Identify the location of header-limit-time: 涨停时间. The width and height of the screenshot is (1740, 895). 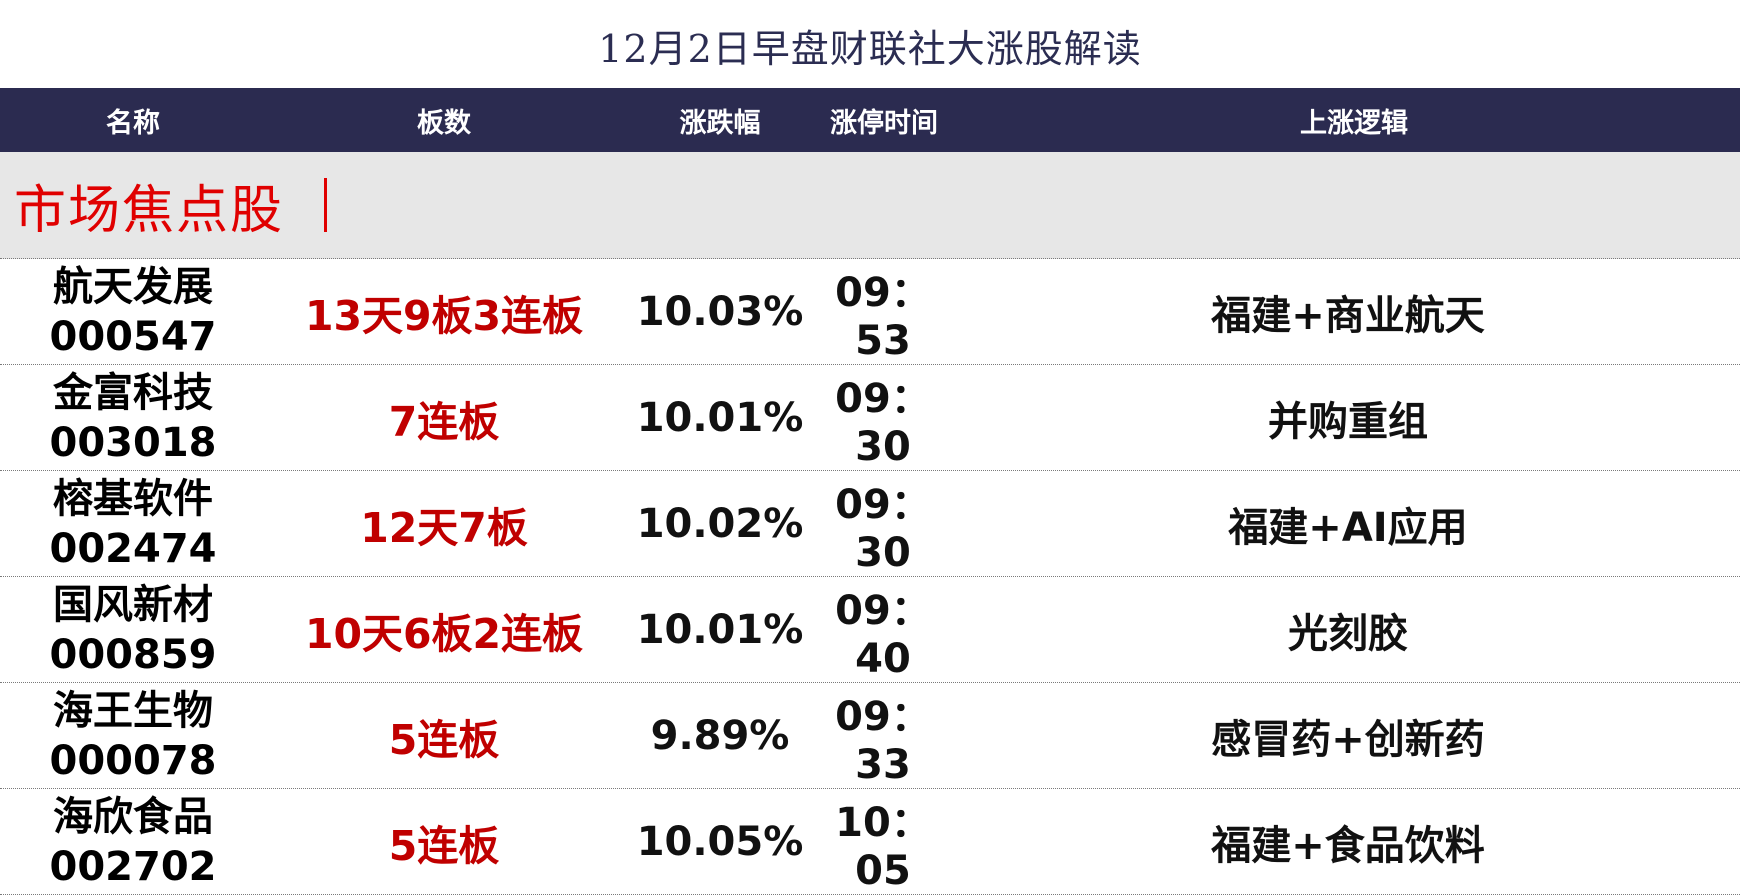
(884, 123).